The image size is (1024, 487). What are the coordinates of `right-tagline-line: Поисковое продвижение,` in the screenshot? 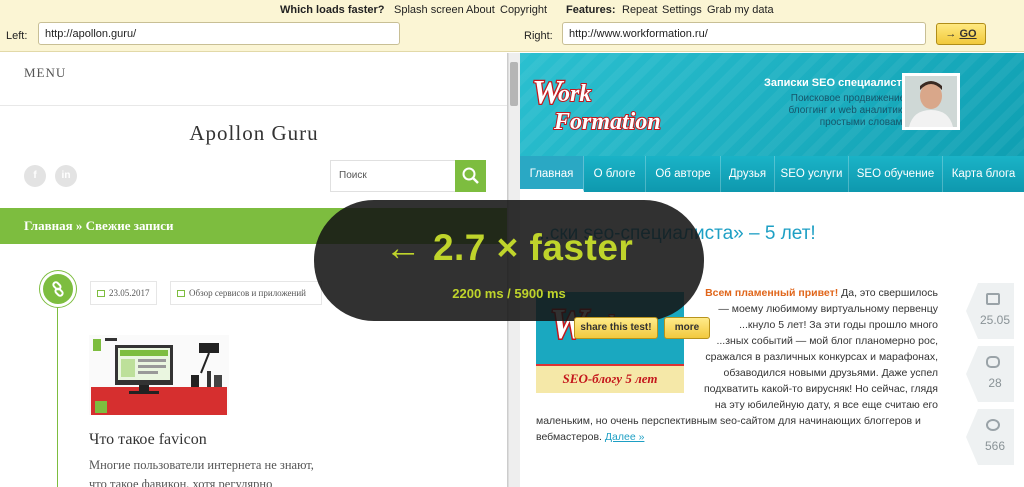 It's located at (849, 98).